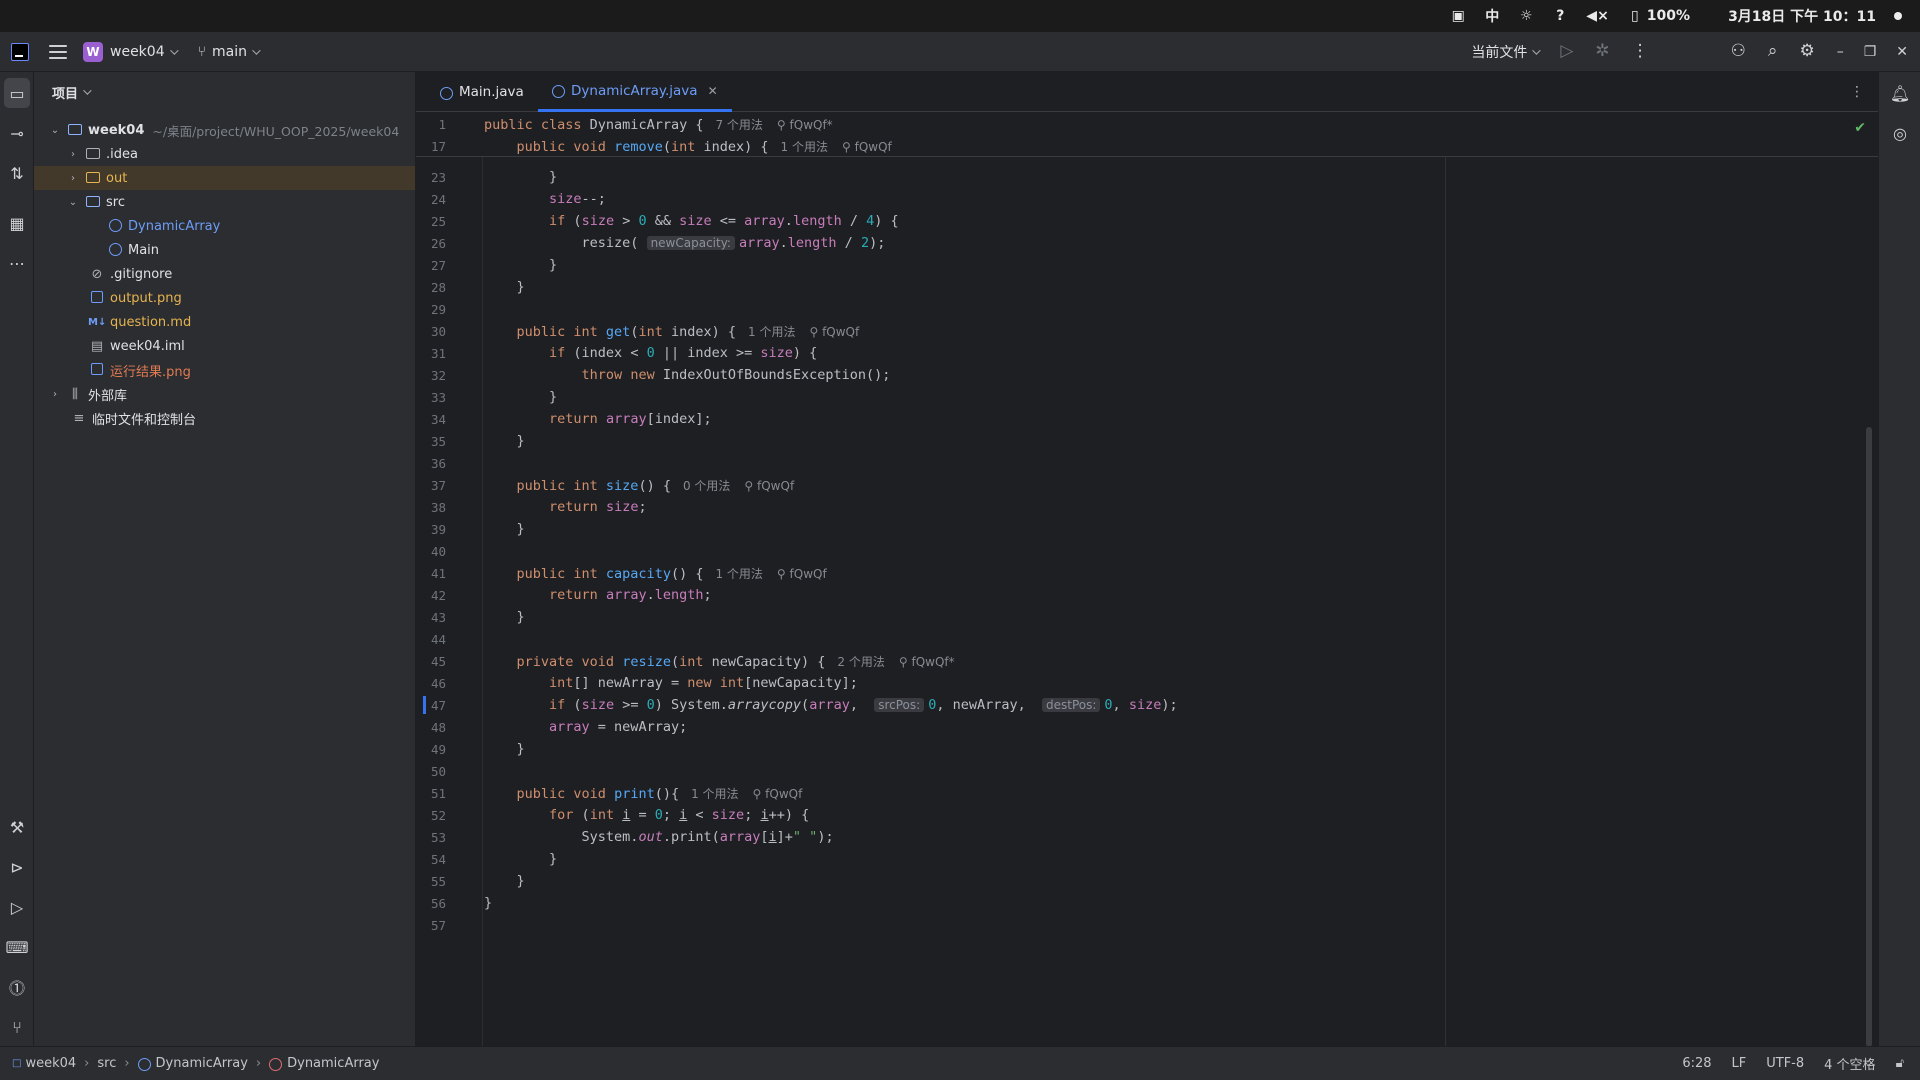 The width and height of the screenshot is (1920, 1080). Describe the element at coordinates (1696, 1063) in the screenshot. I see `cursor-position: 6:28` at that location.